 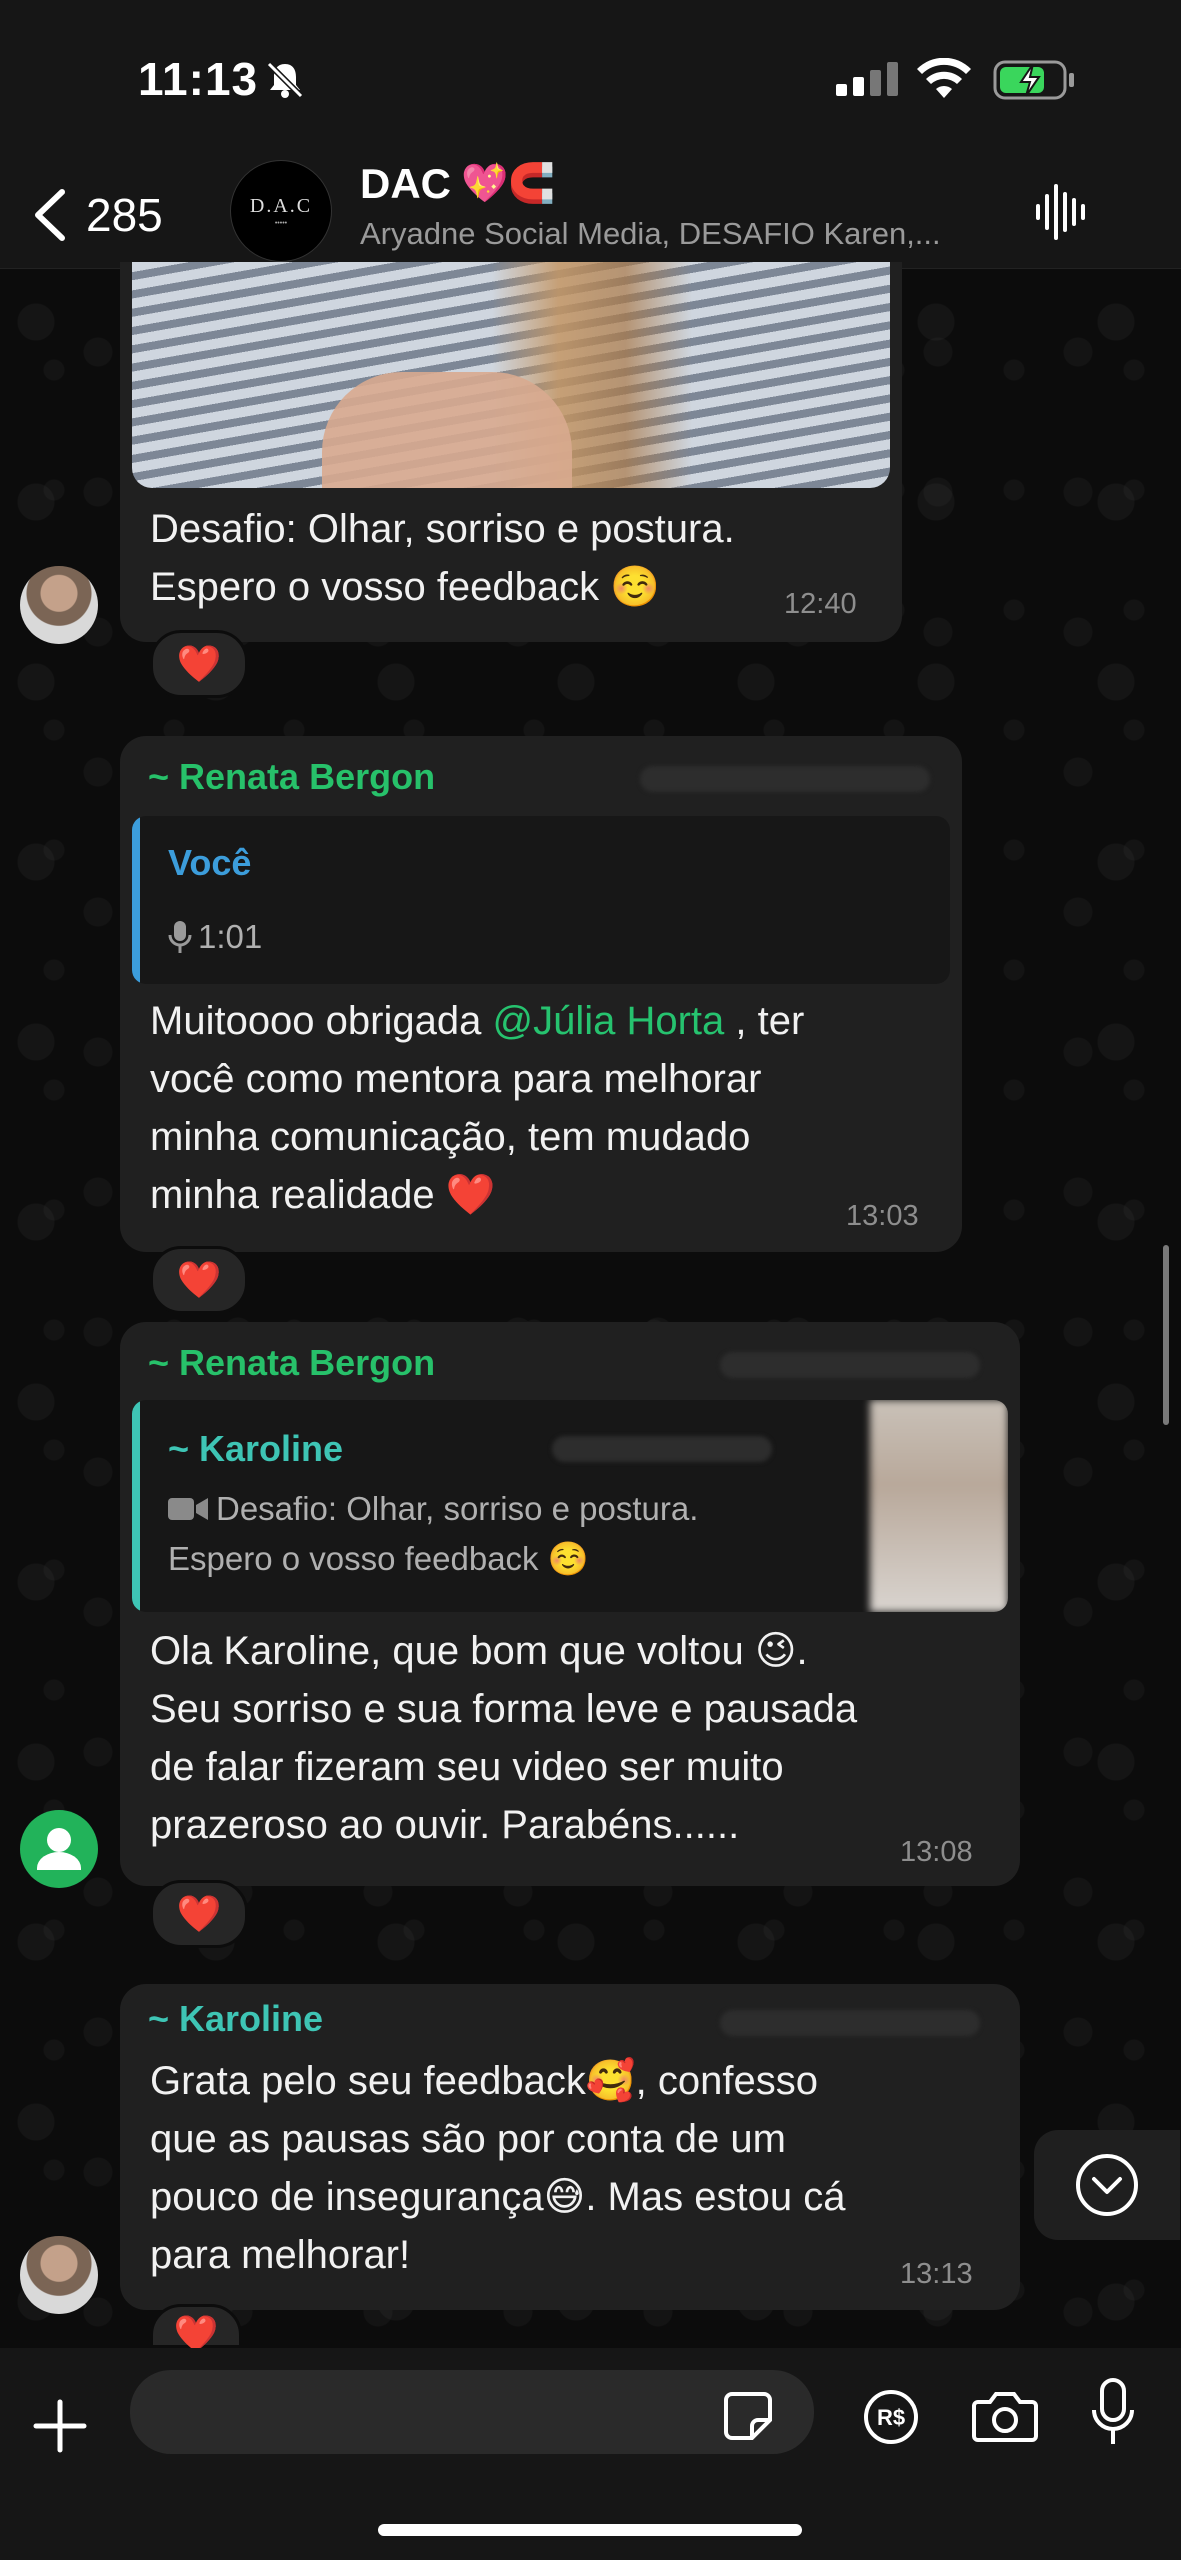 I want to click on microphone-icon, so click(x=1113, y=2413).